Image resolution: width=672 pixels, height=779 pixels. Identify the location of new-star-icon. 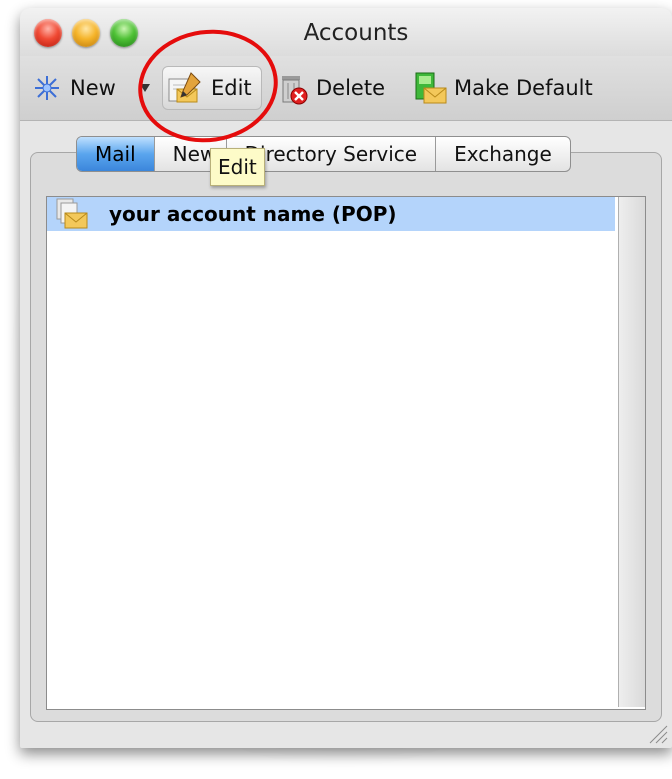
(47, 88).